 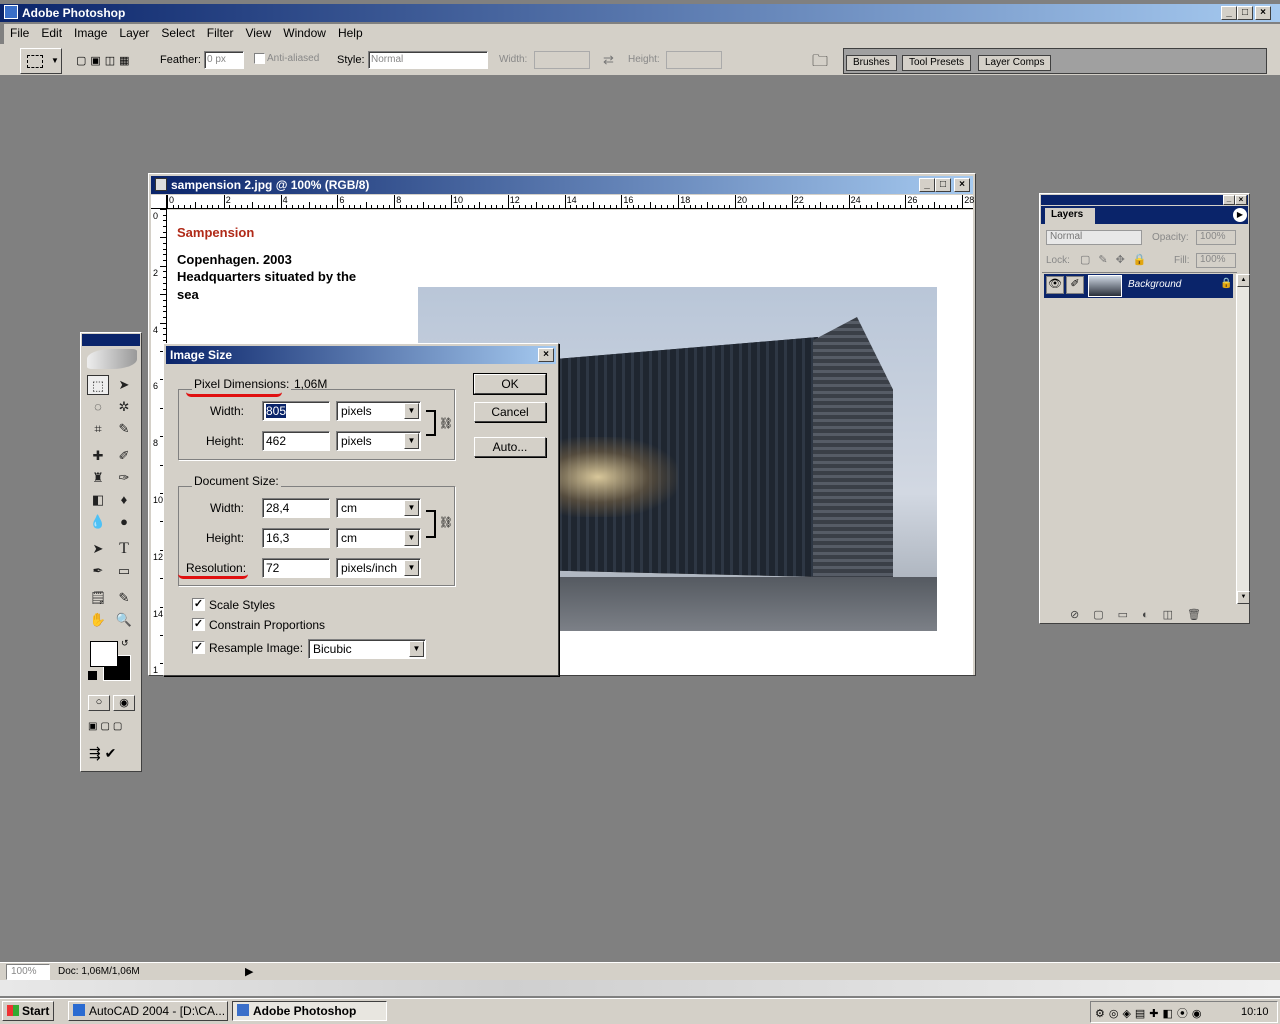 I want to click on horizontal-ruler: 0 2 4 6 8 10 12 14 16 18 20 22 24 26 28, so click(x=570, y=202).